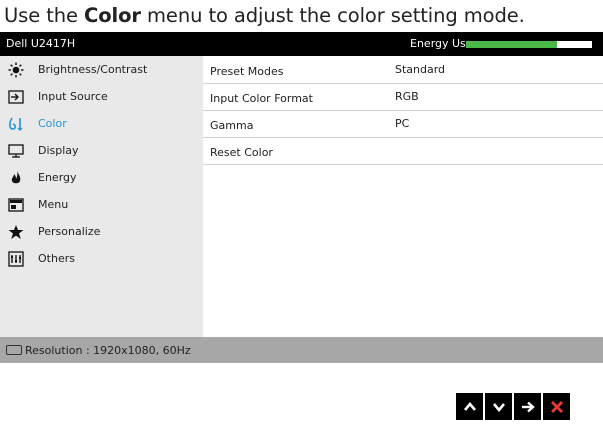  What do you see at coordinates (16, 178) in the screenshot?
I see `energy-icon` at bounding box center [16, 178].